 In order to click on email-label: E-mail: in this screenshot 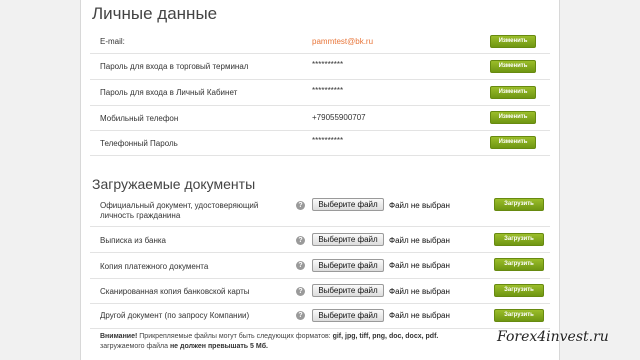, I will do `click(112, 41)`.